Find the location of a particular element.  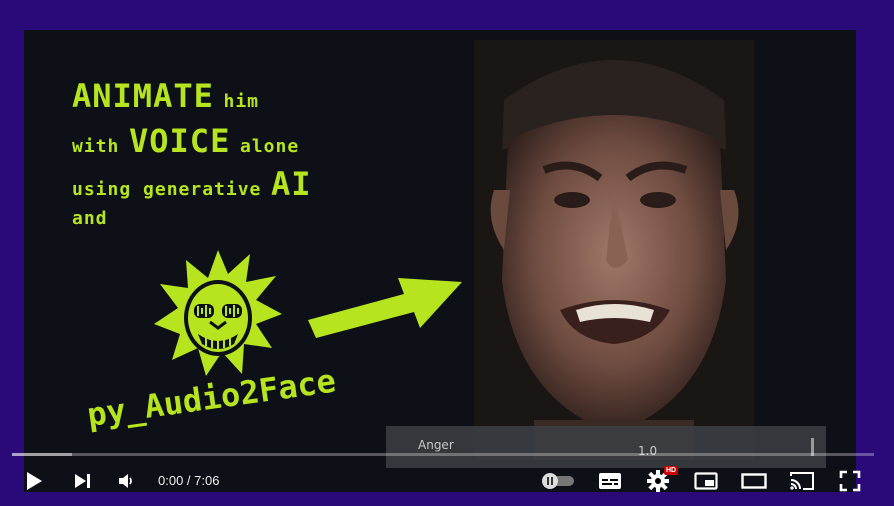

miniplayer-icon is located at coordinates (706, 481).